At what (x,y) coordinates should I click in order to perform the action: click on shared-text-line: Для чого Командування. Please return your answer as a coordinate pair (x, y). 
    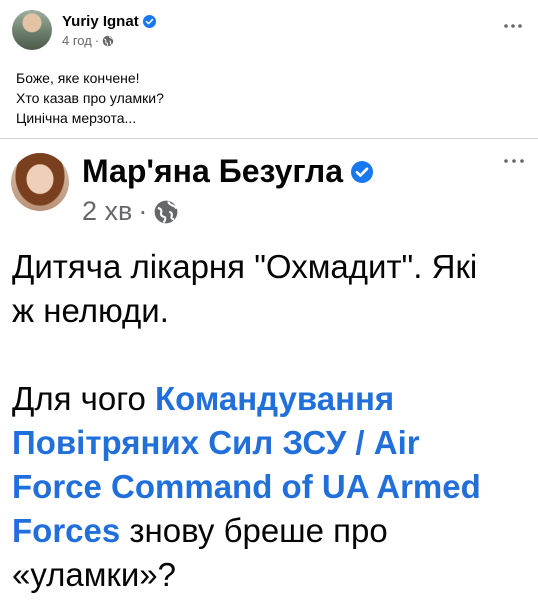
    Looking at the image, I should click on (203, 399).